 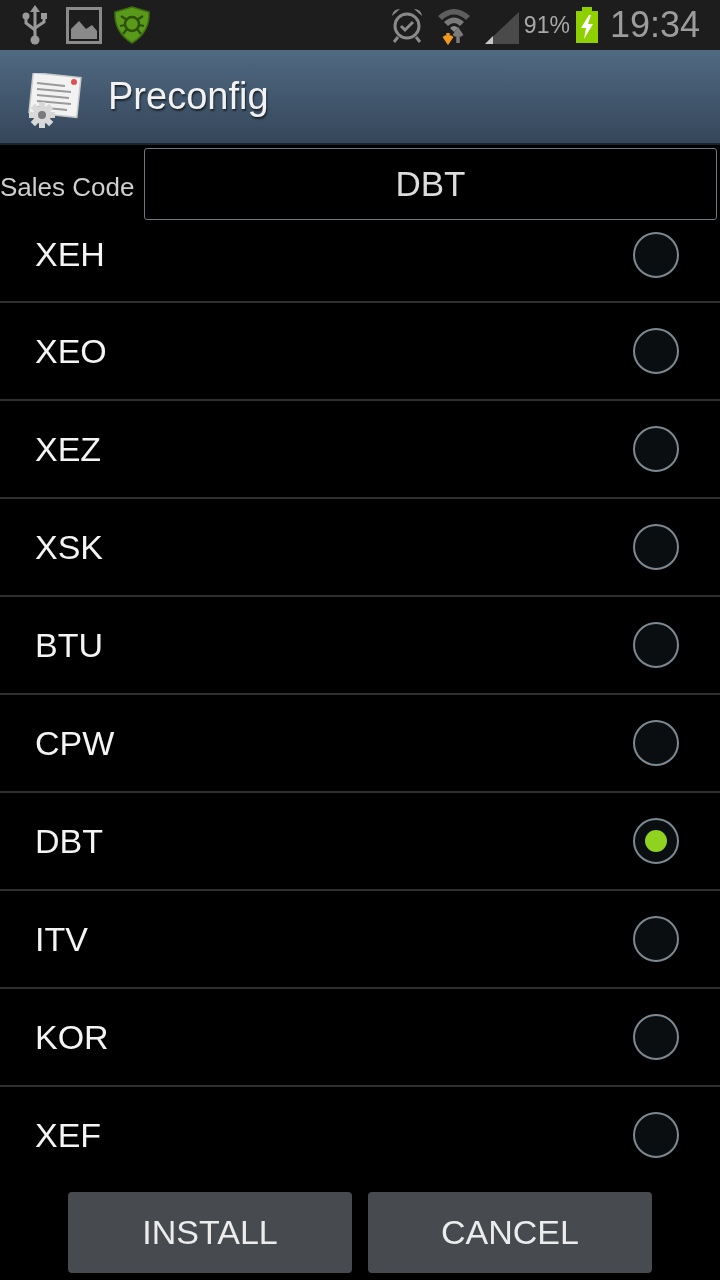 What do you see at coordinates (35, 25) in the screenshot?
I see `usb-icon` at bounding box center [35, 25].